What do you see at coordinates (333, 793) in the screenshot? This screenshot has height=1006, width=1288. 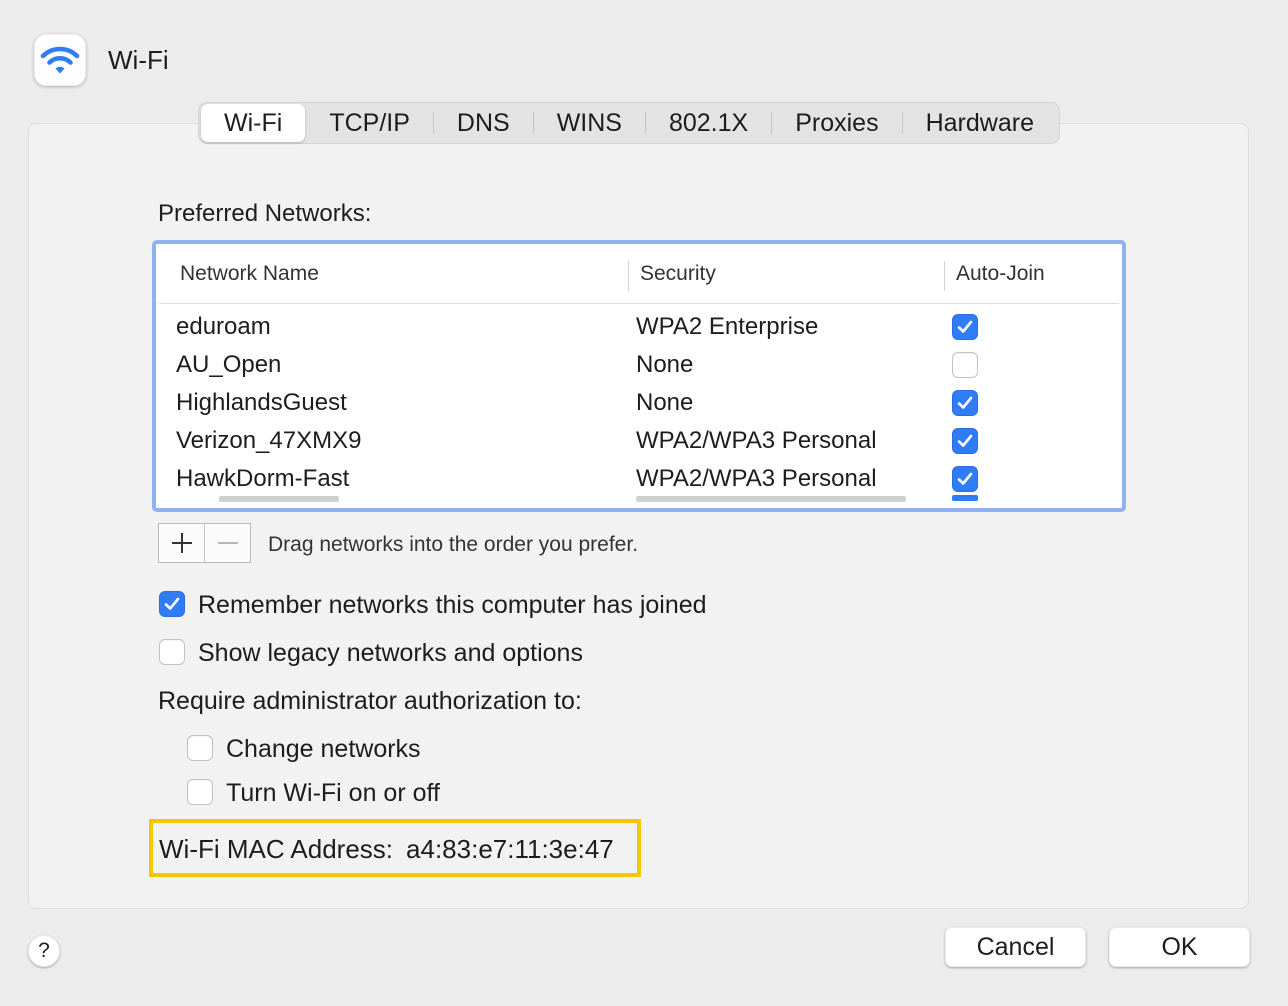 I see `toggle-wifi-label: Turn Wi-Fi on or off` at bounding box center [333, 793].